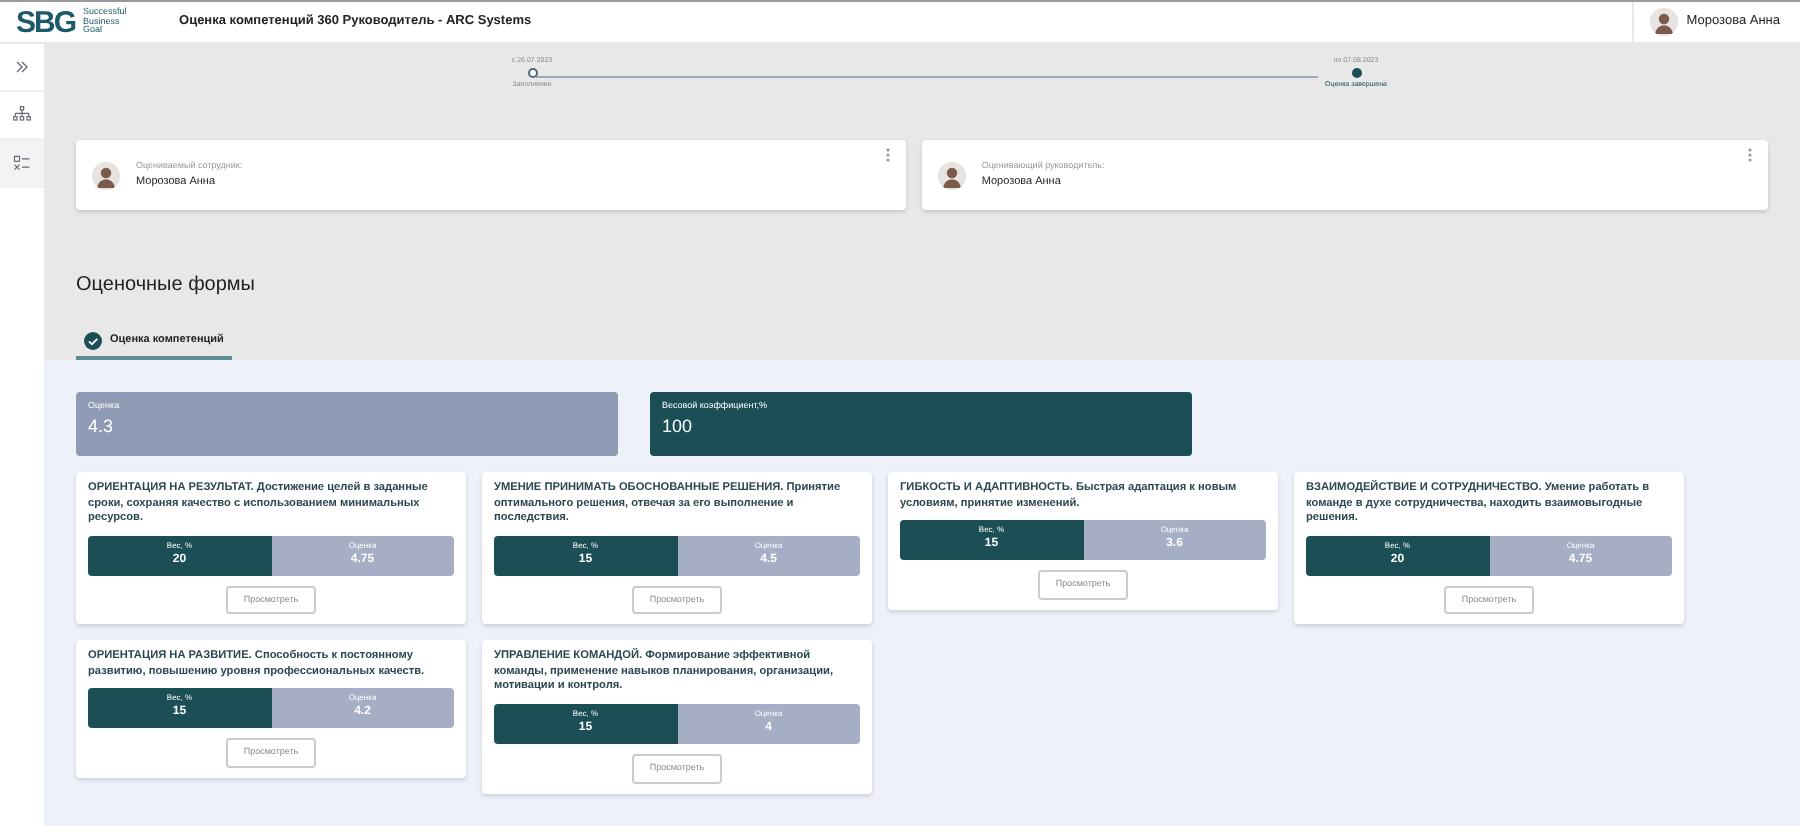 The image size is (1800, 826). Describe the element at coordinates (46, 22) in the screenshot. I see `logo: SBG` at that location.